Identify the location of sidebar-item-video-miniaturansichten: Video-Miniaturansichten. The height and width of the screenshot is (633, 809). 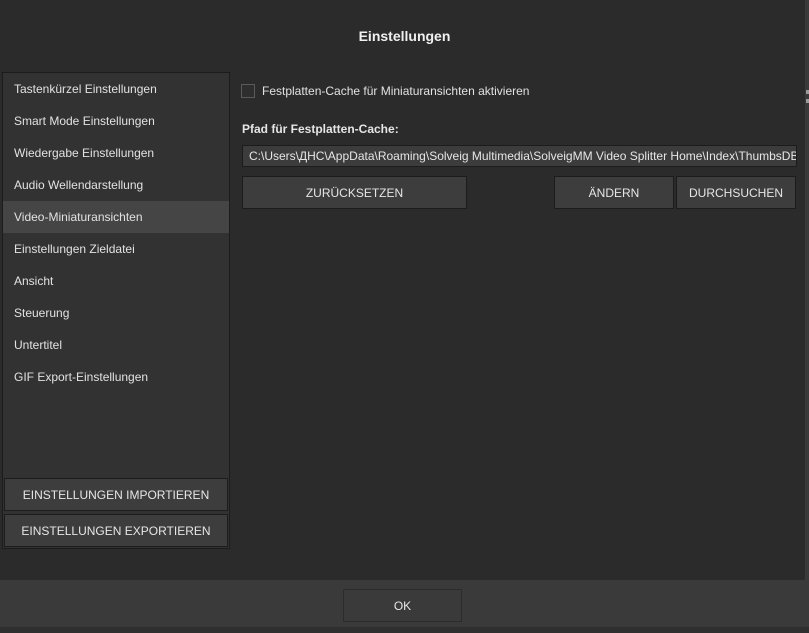
(116, 217).